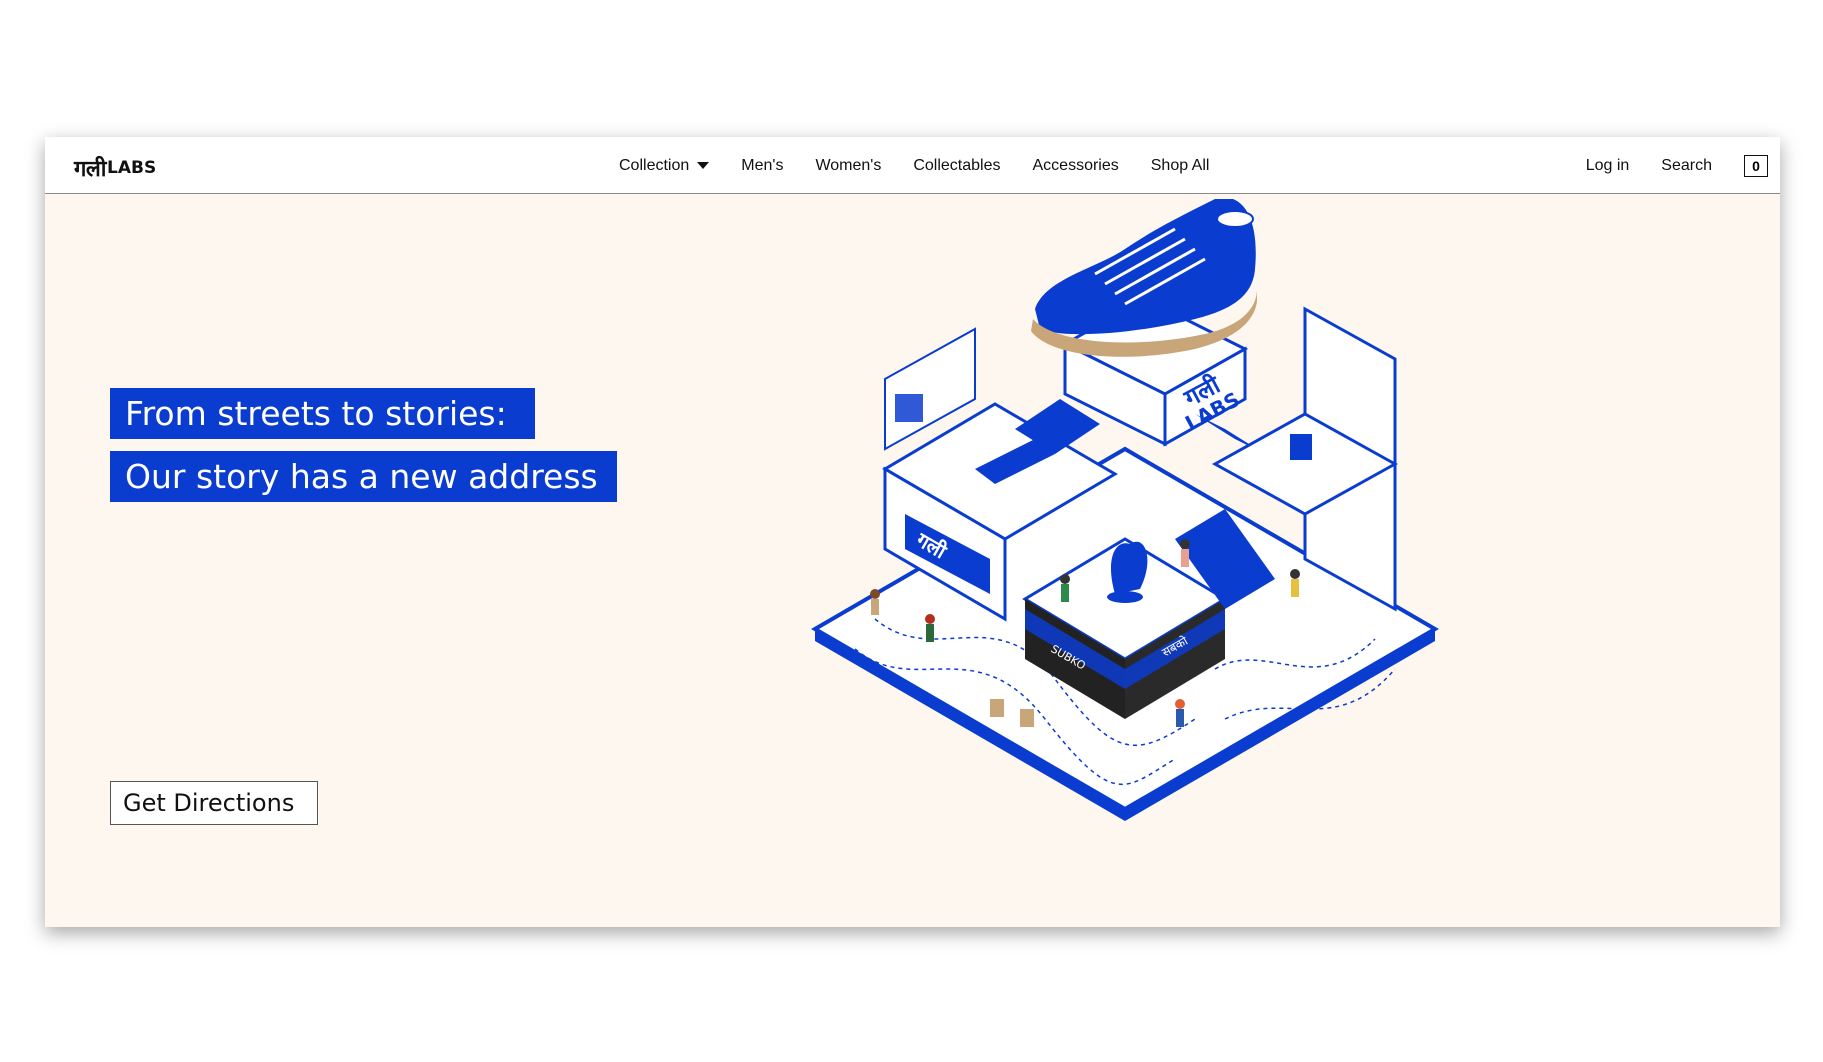  Describe the element at coordinates (132, 168) in the screenshot. I see `logo-latin: LABS` at that location.